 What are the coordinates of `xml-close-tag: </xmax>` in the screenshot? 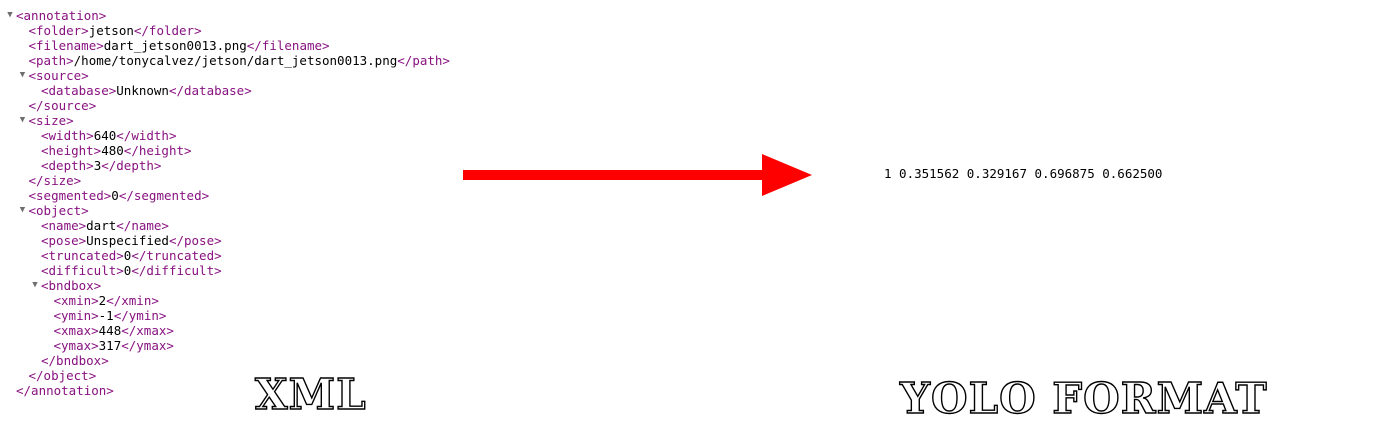 It's located at (147, 330).